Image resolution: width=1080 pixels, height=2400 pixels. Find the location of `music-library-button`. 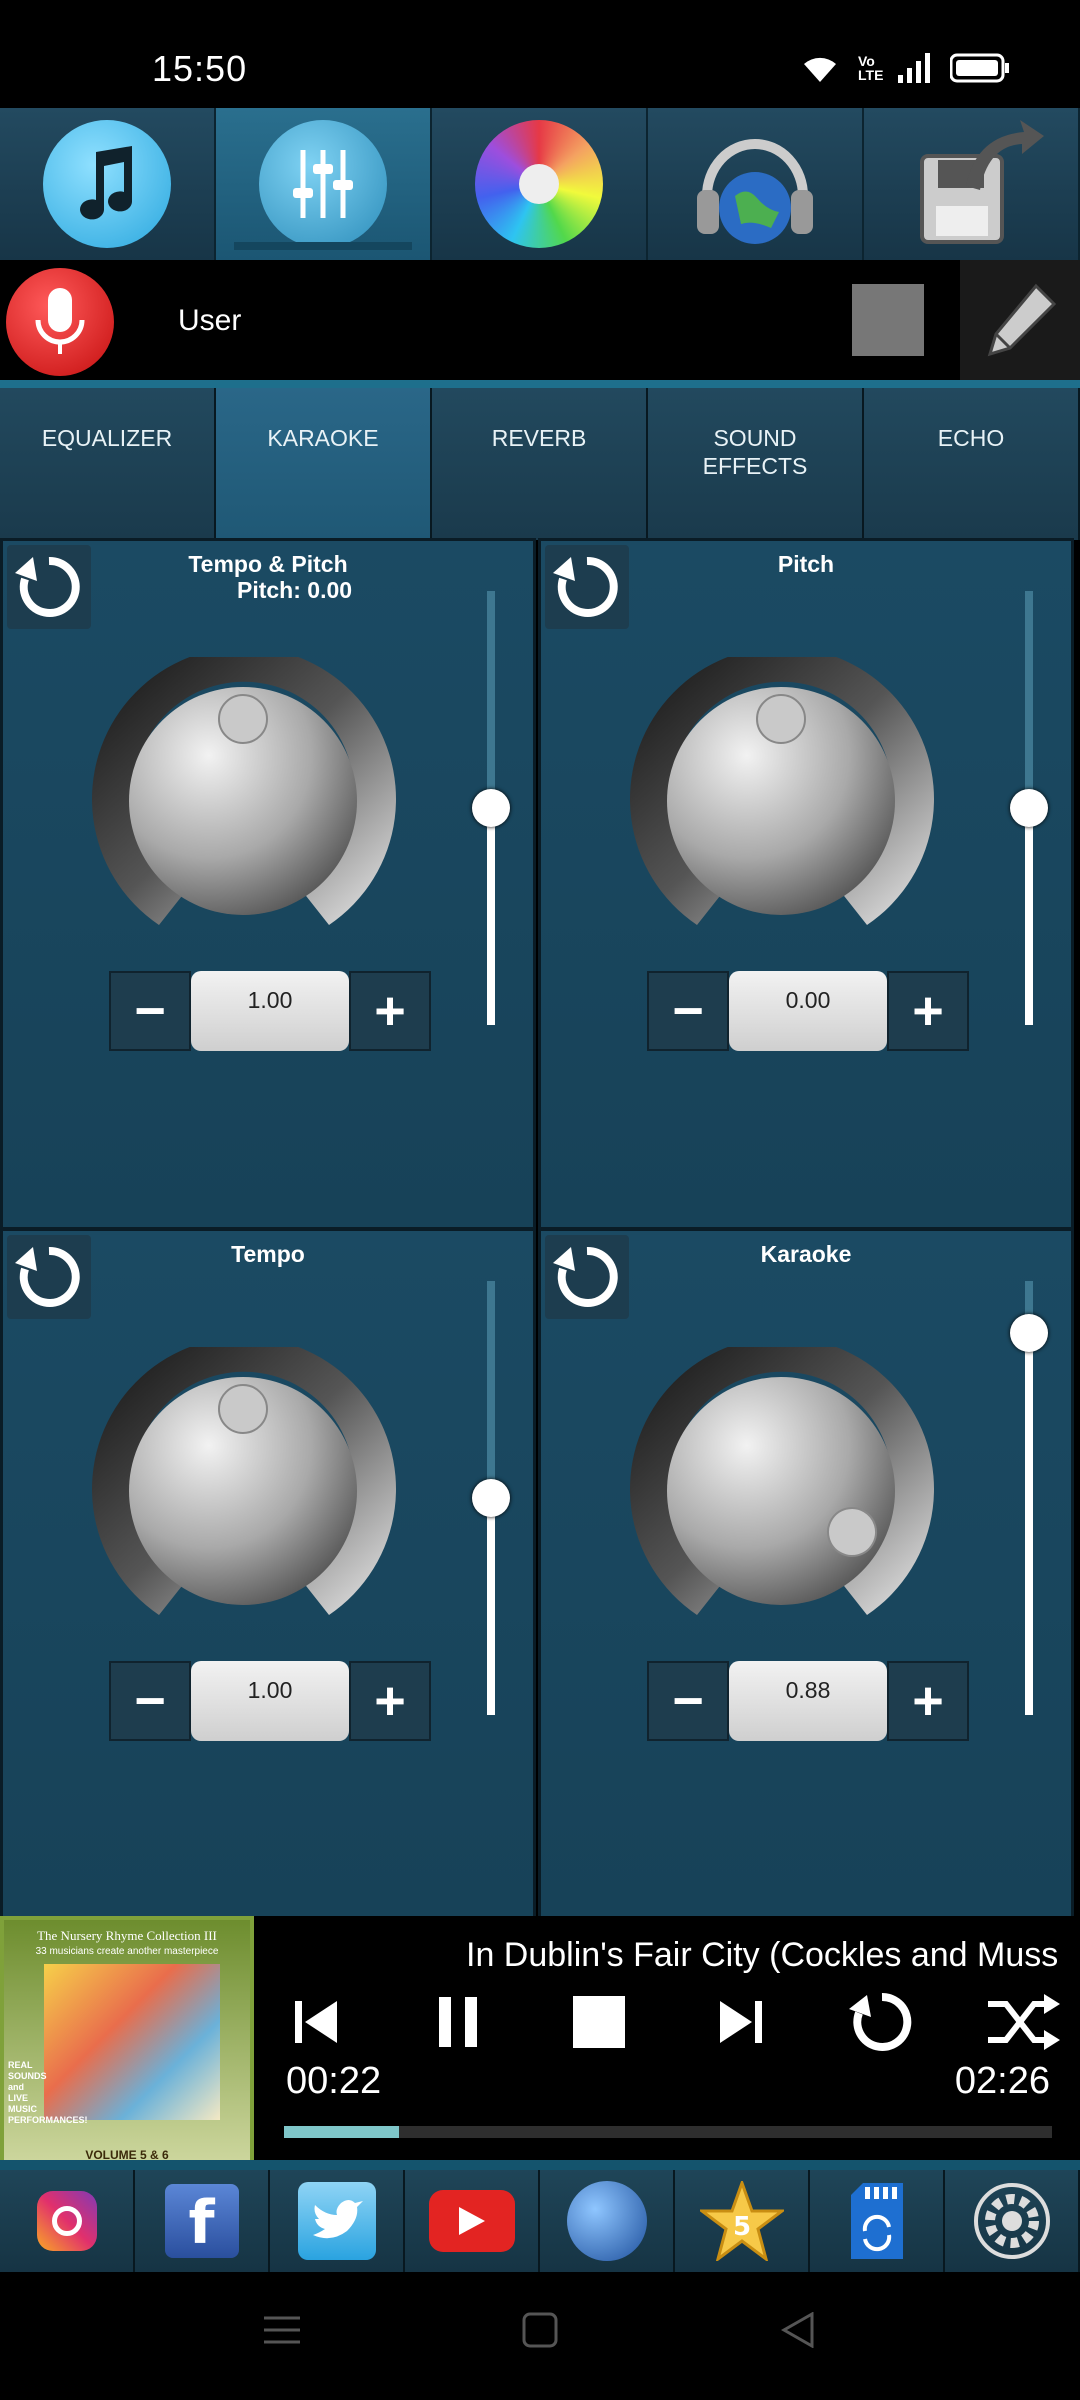

music-library-button is located at coordinates (108, 184).